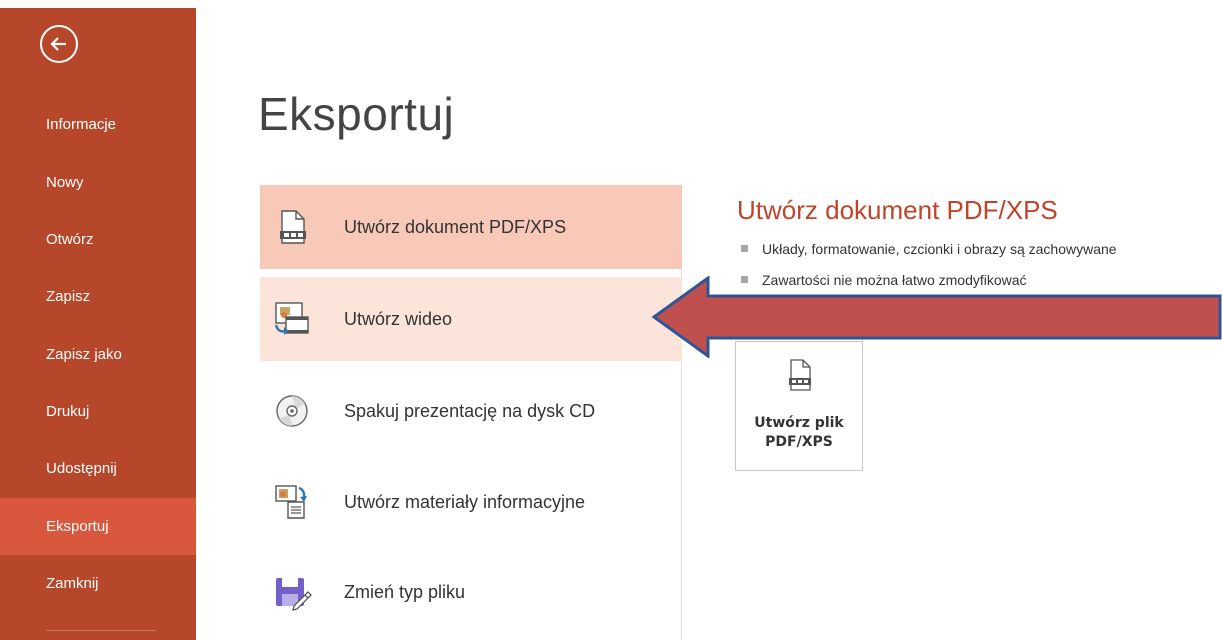 The height and width of the screenshot is (640, 1222). Describe the element at coordinates (799, 432) in the screenshot. I see `create-button-label: Utwórz plik PDF/XPS` at that location.